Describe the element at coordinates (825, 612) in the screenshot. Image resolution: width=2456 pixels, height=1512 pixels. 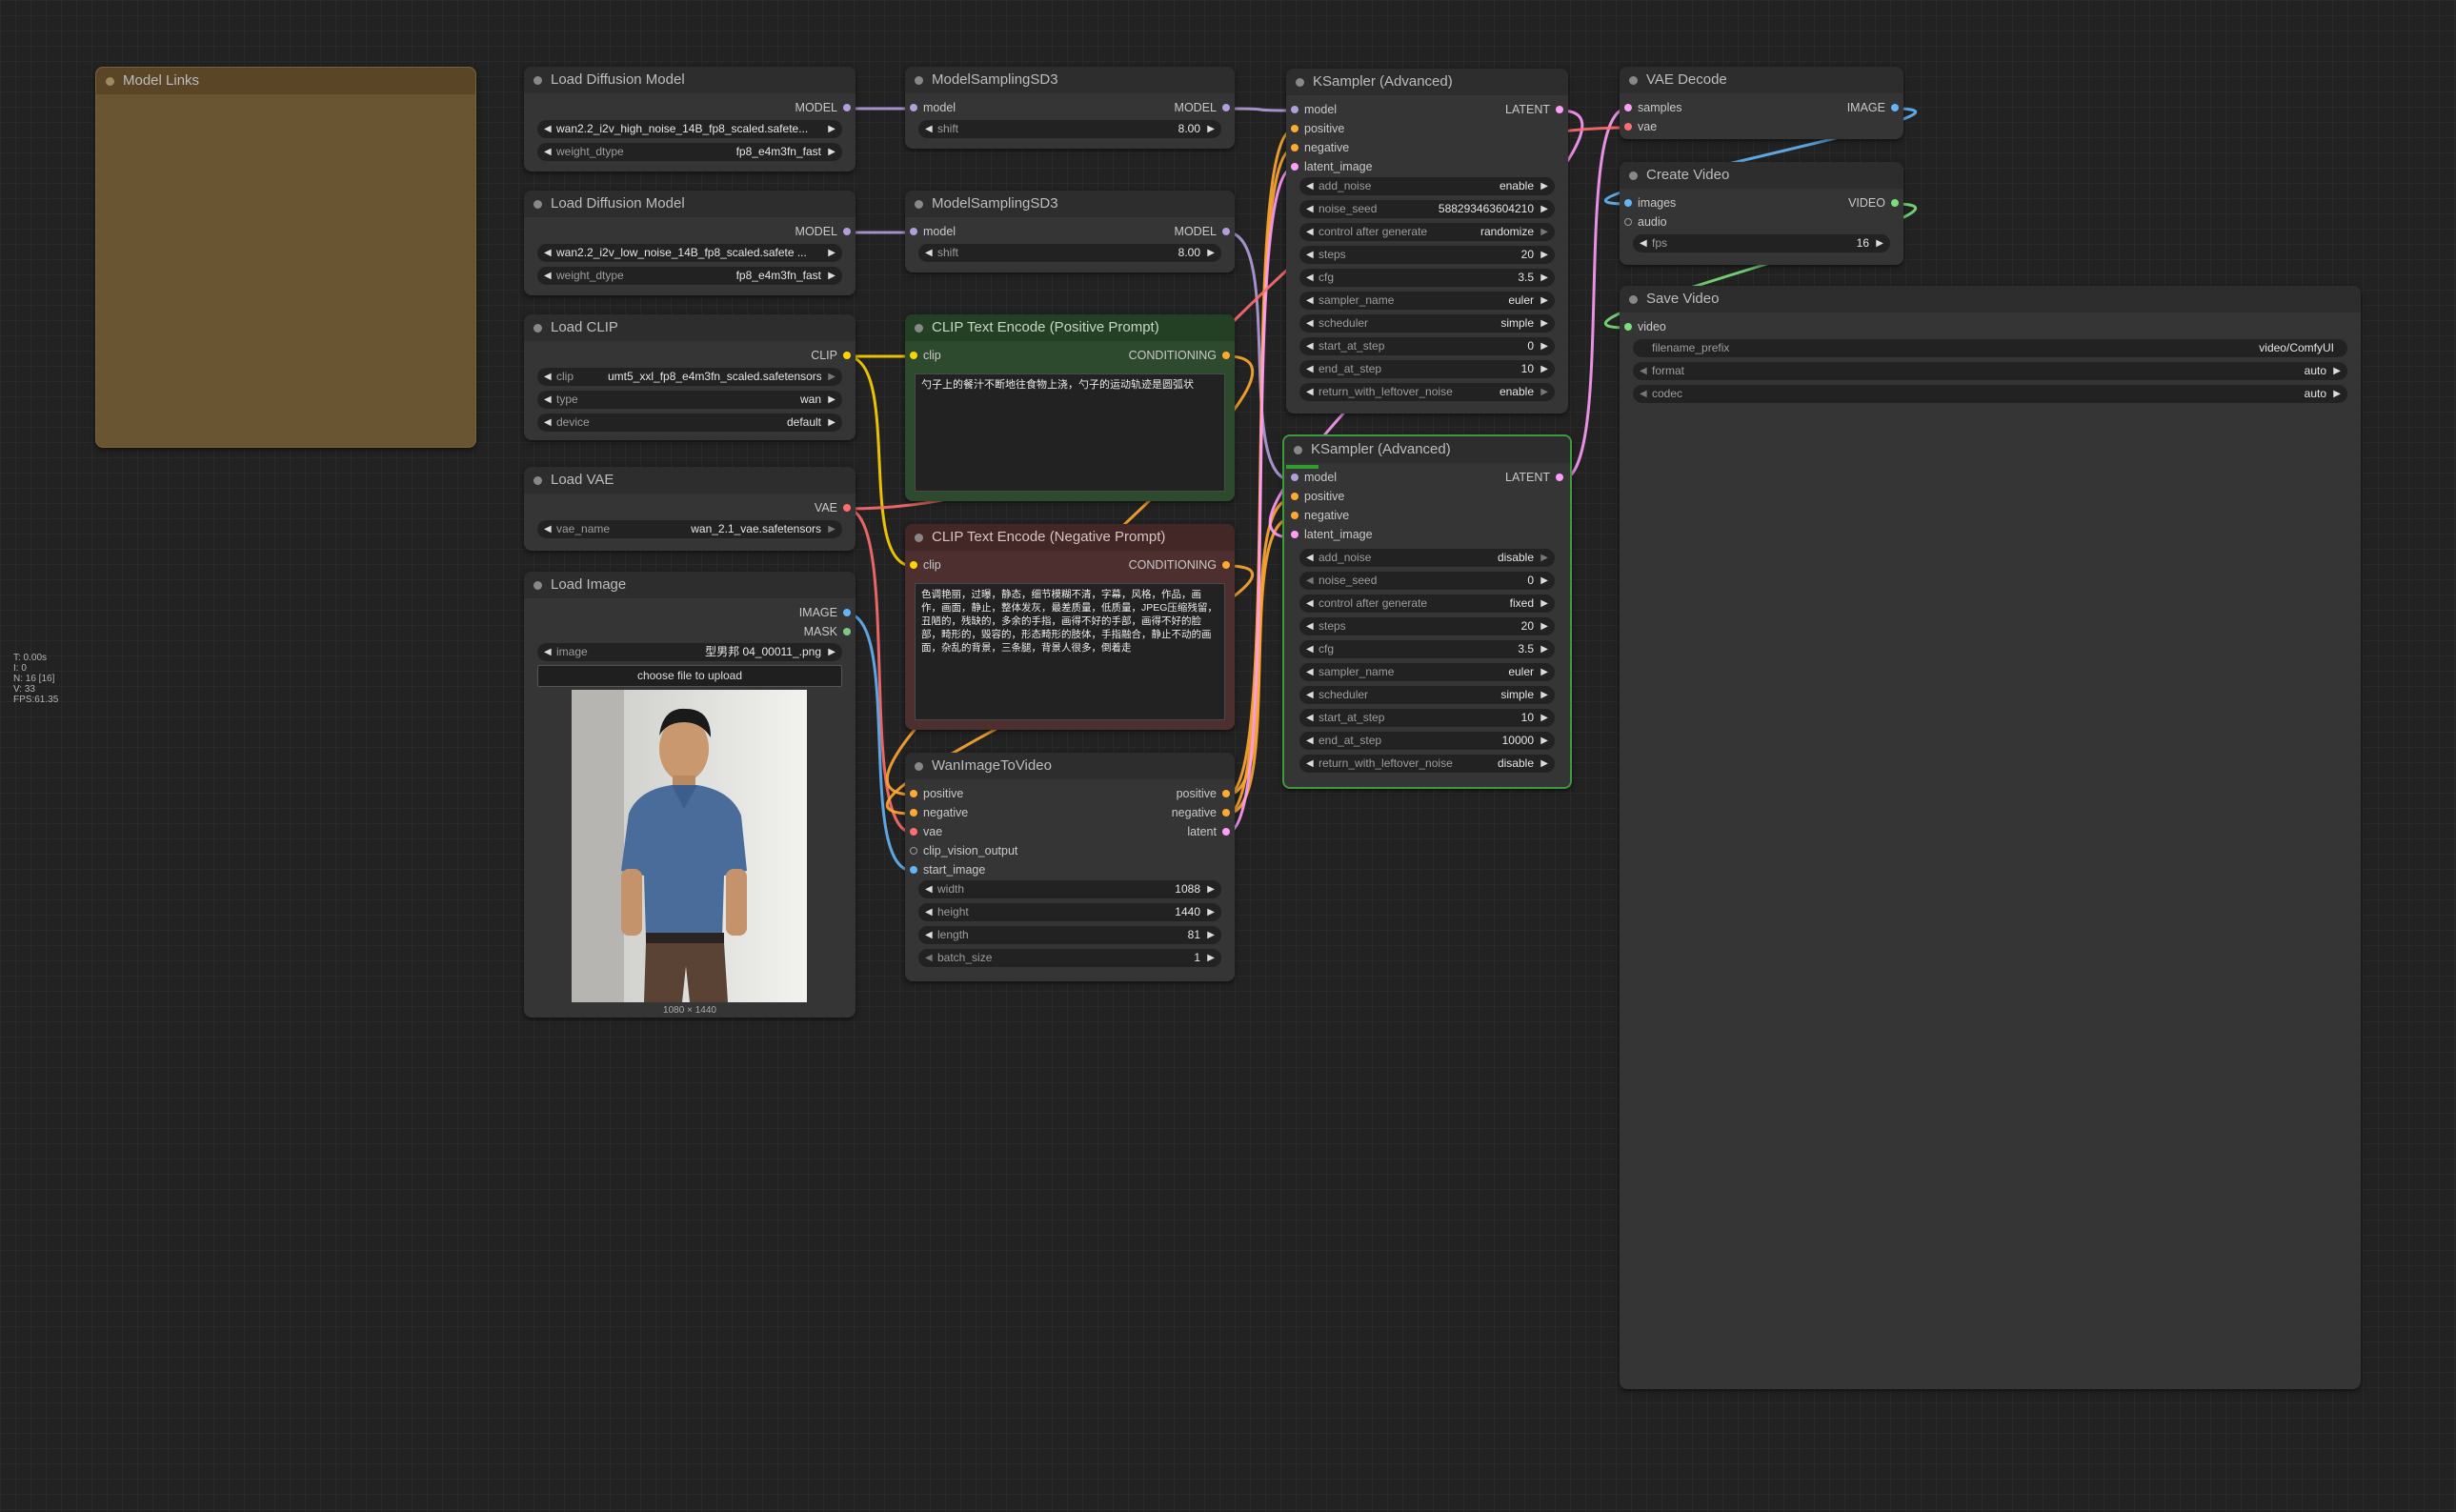
I see `output-image: IMAGE` at that location.